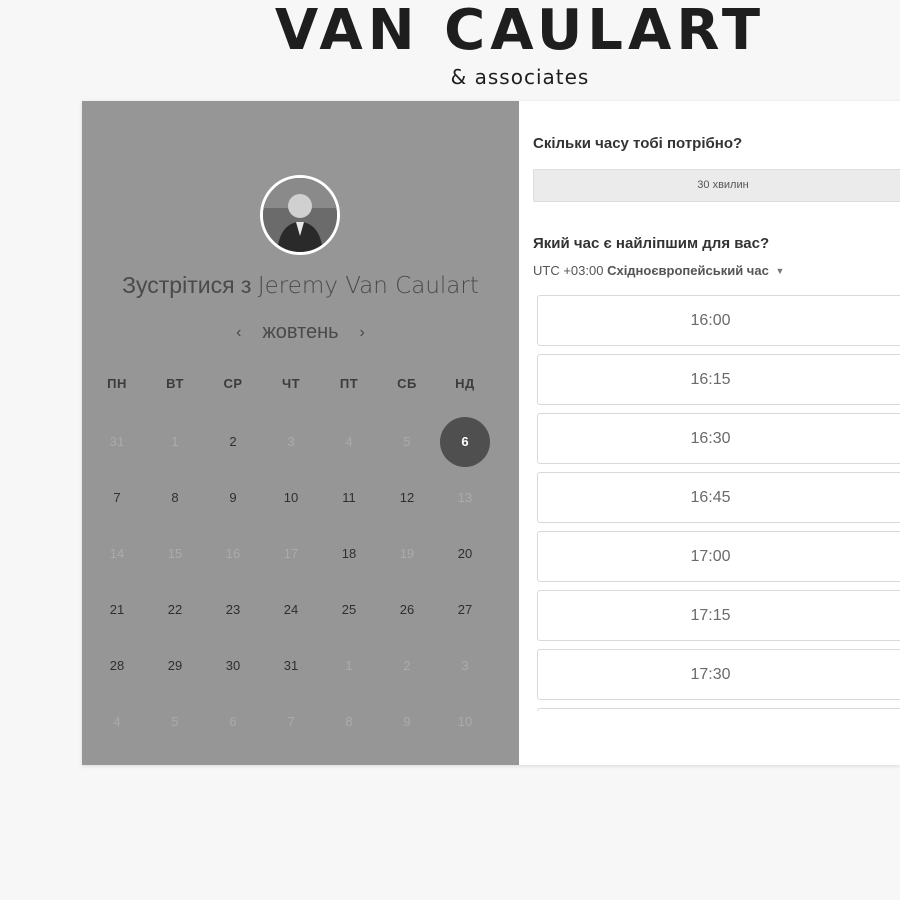 The width and height of the screenshot is (900, 900). What do you see at coordinates (658, 270) in the screenshot?
I see `timezone-selector: UTC +03:00 Східноєвропейський час ▼` at bounding box center [658, 270].